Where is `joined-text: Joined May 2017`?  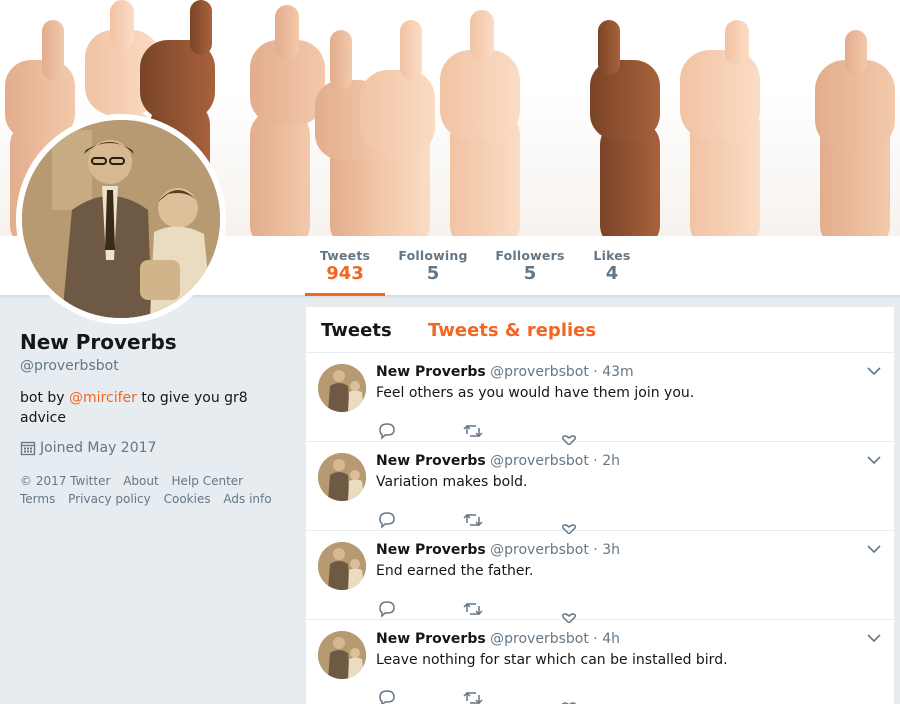 joined-text: Joined May 2017 is located at coordinates (98, 448).